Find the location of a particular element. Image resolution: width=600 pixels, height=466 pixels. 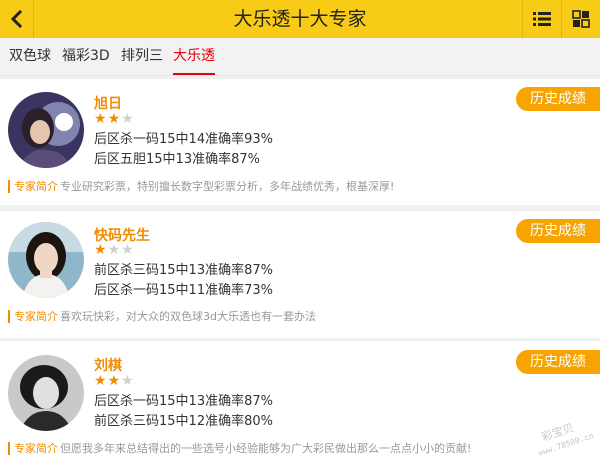

stat-line: 后区五胆15中13准确率87% is located at coordinates (177, 159).